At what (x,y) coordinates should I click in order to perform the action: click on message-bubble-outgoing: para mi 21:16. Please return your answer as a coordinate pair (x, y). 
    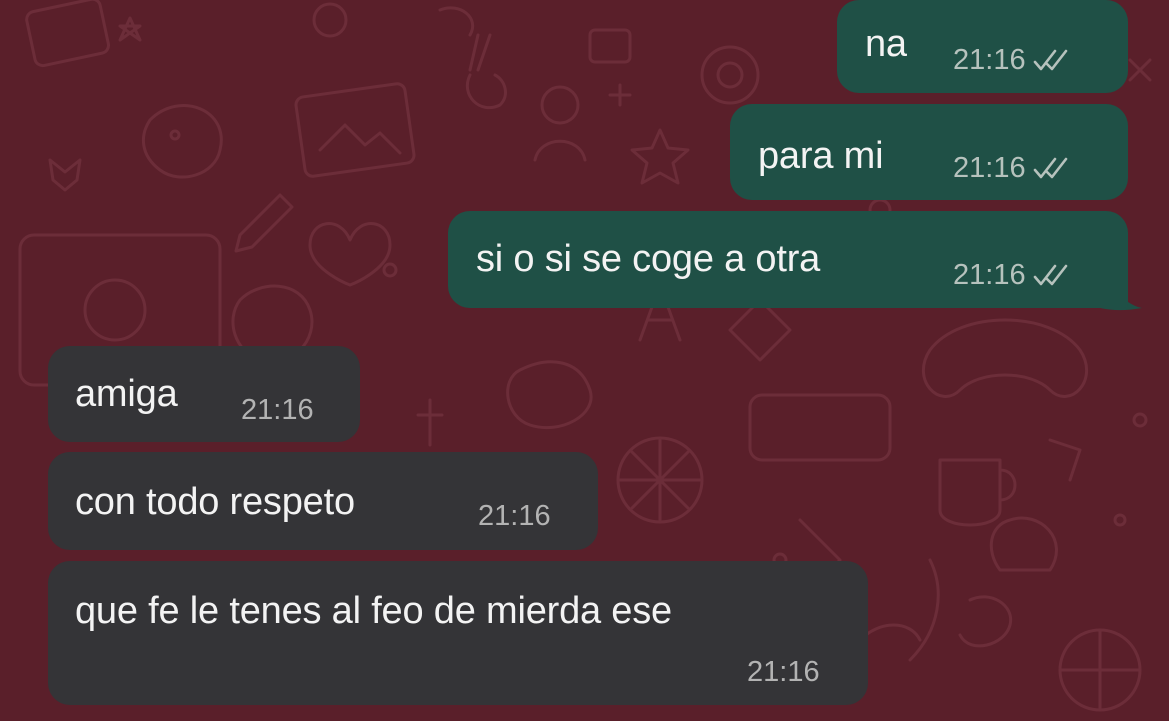
    Looking at the image, I should click on (929, 152).